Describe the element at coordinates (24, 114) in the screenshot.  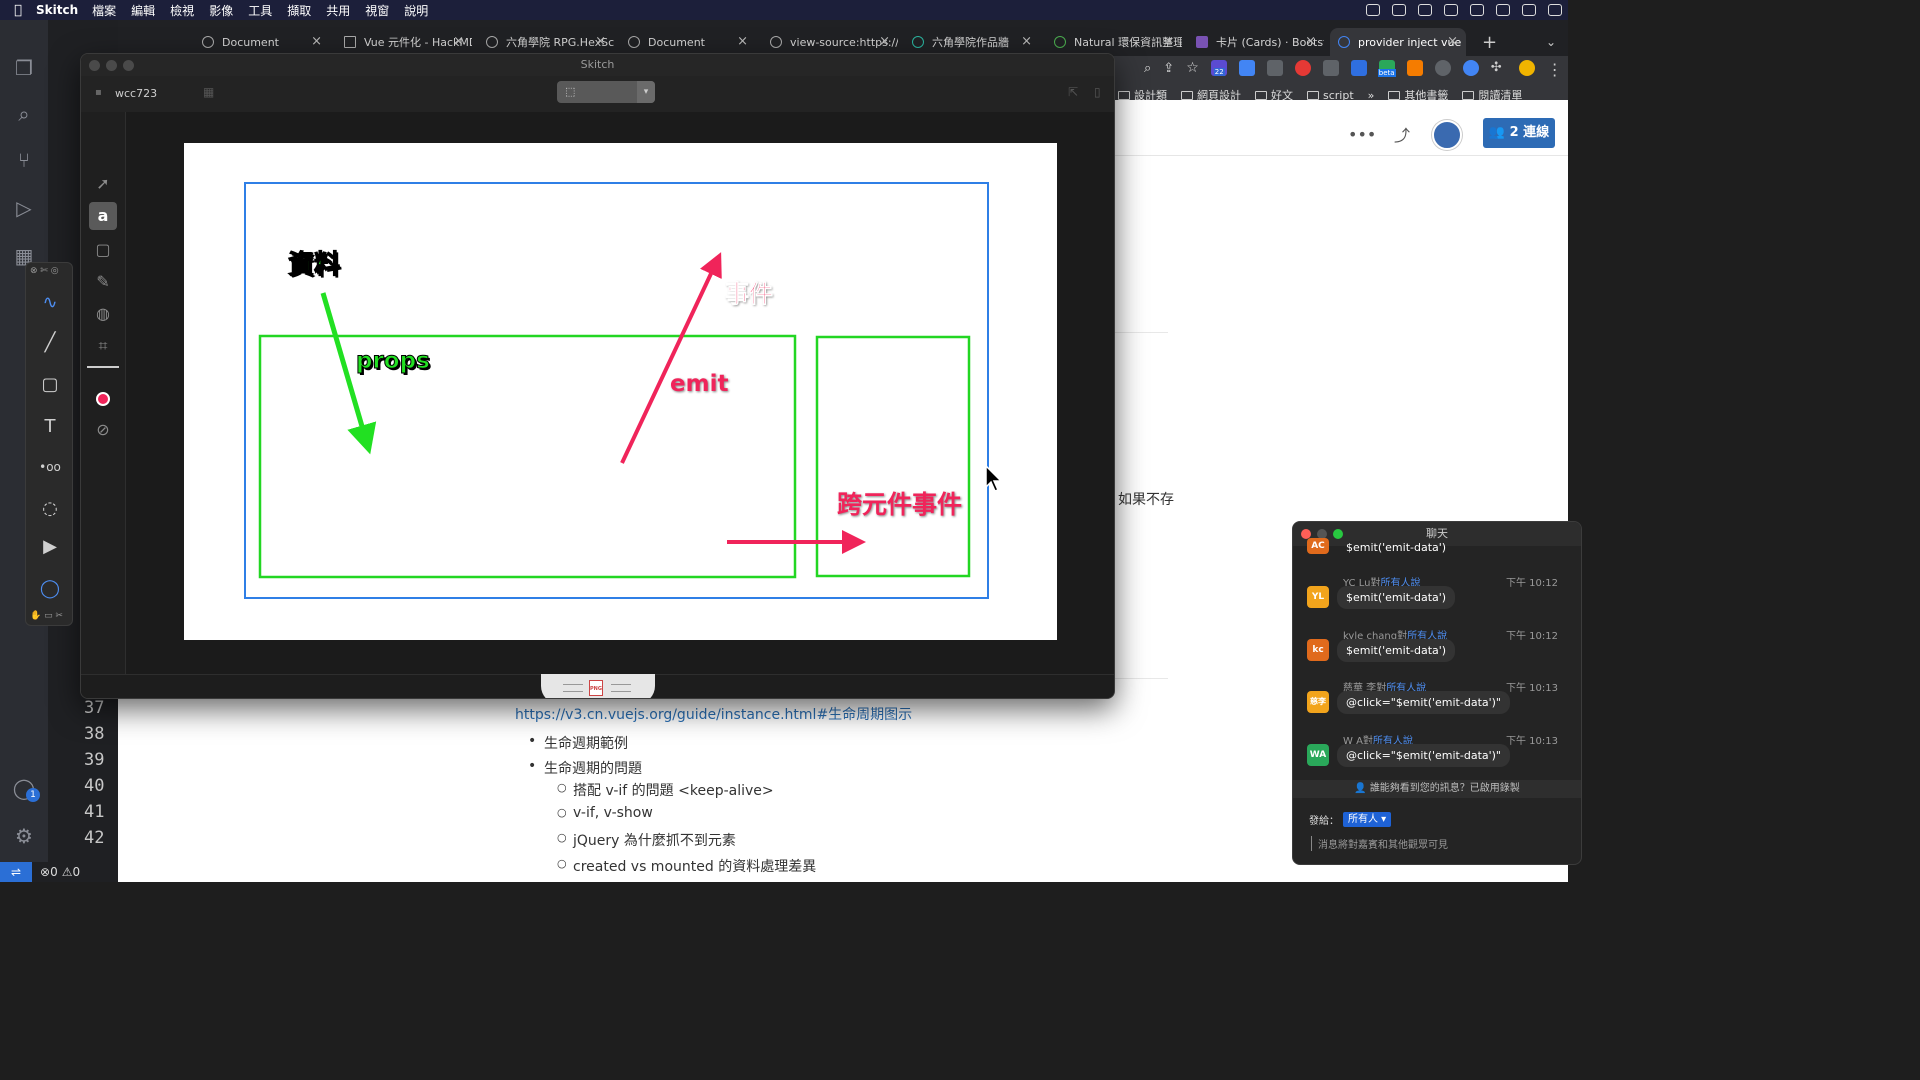
I see `search-icon: ⌕` at that location.